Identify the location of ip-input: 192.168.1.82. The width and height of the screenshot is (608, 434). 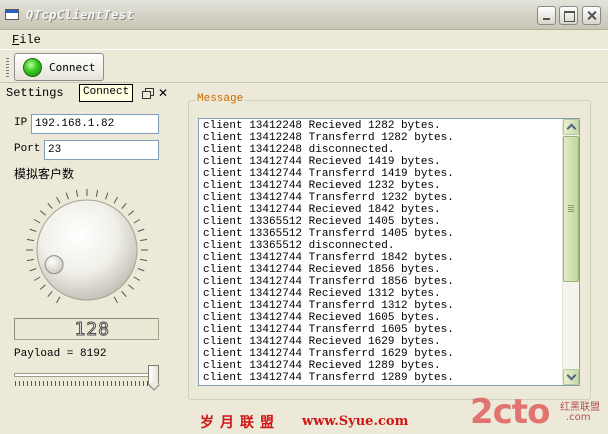
(95, 124).